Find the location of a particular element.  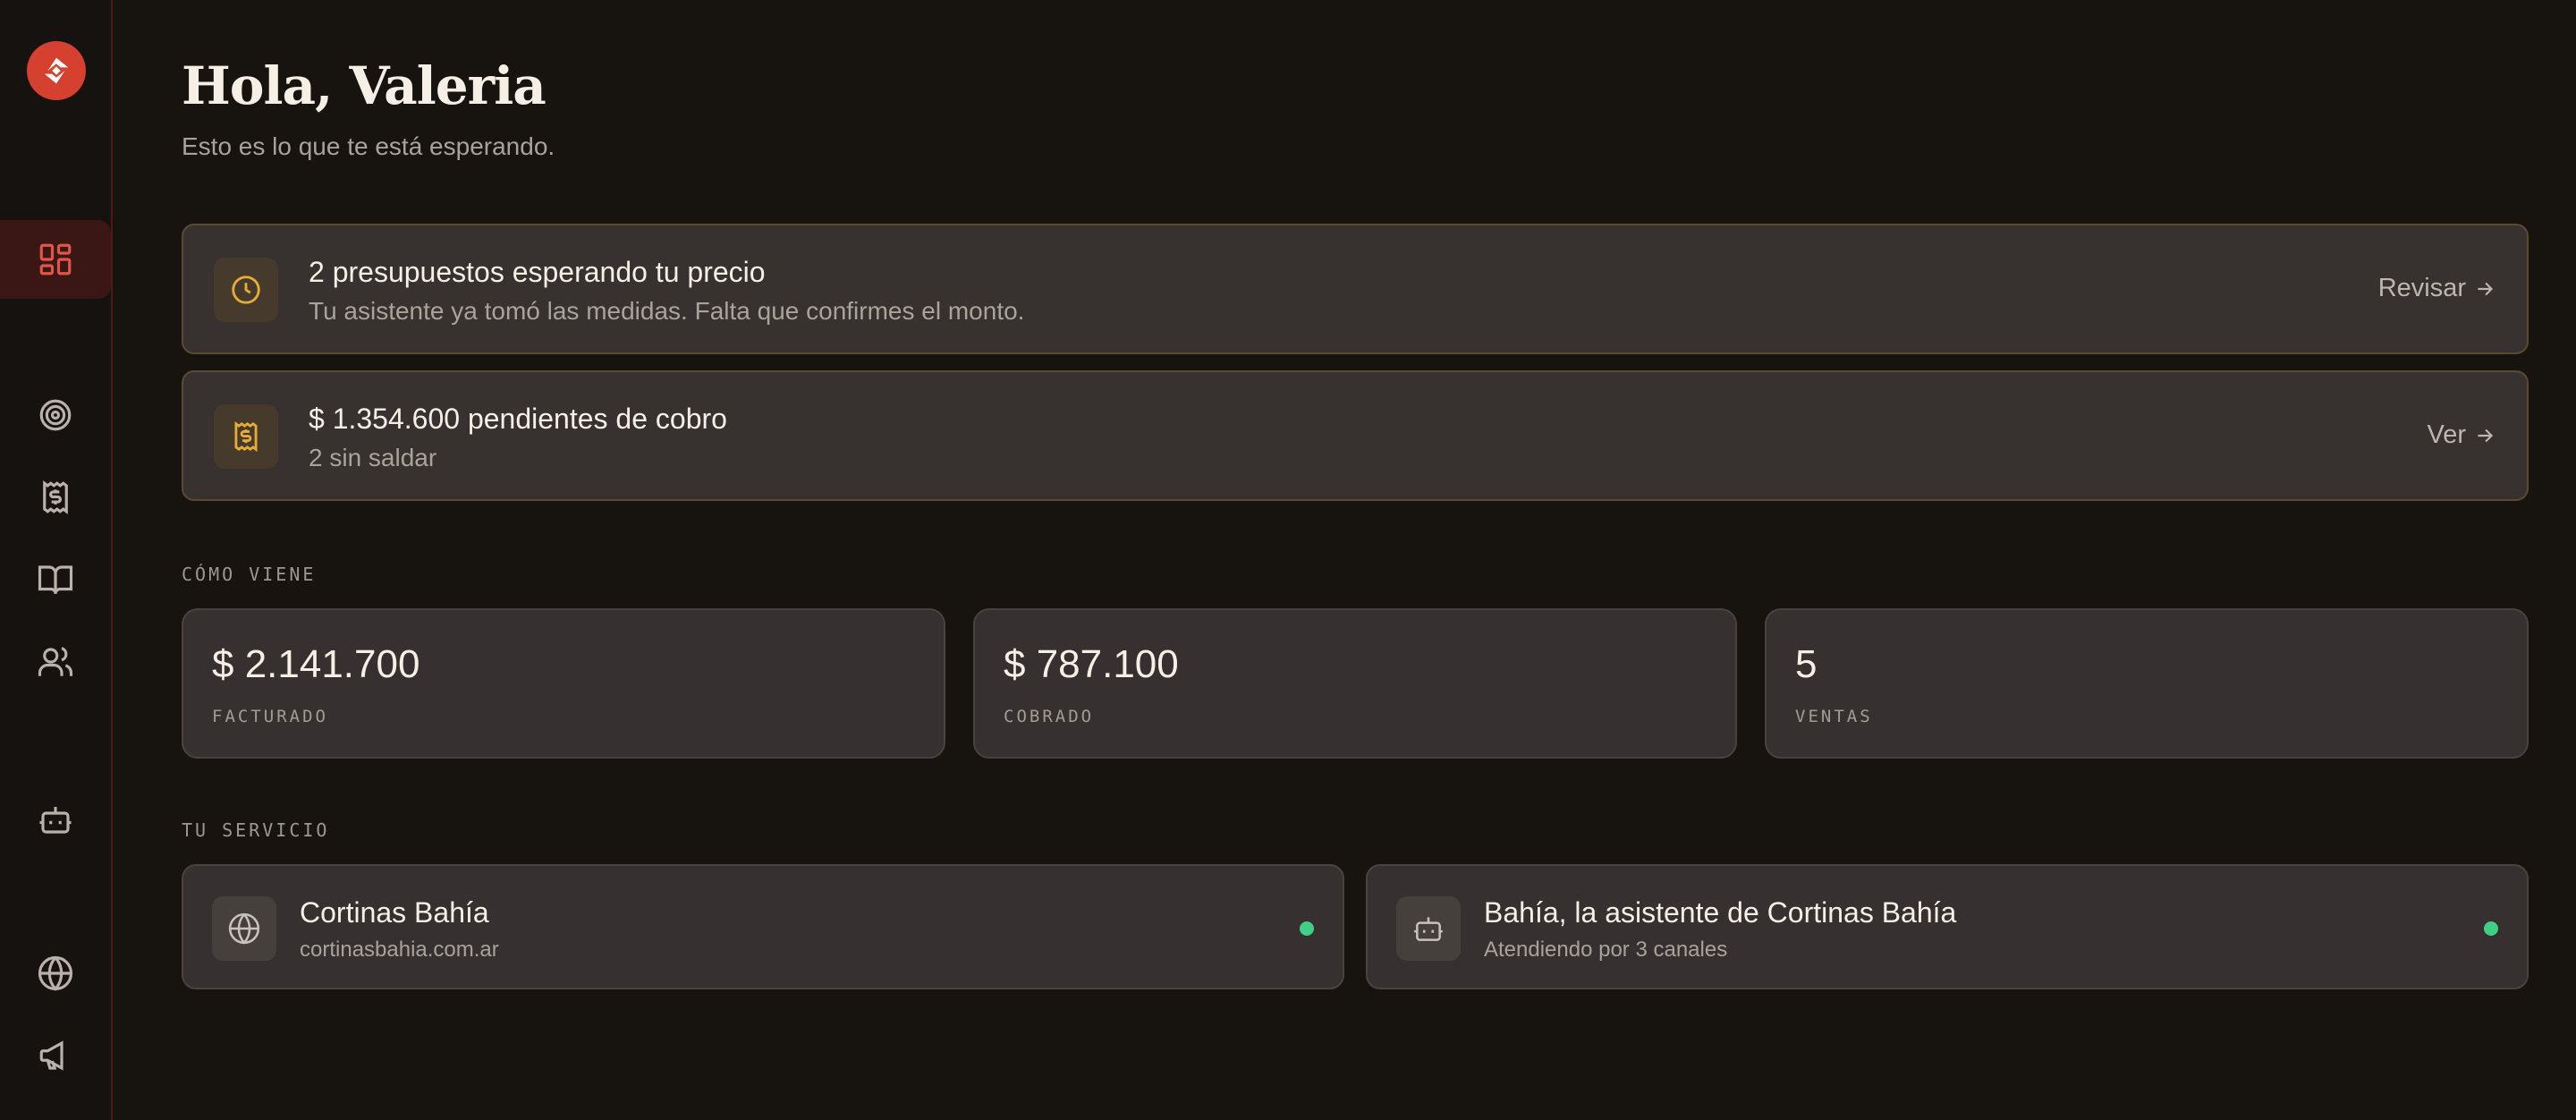

stat-card-collected: $ 787.100 COBRADO is located at coordinates (1355, 683).